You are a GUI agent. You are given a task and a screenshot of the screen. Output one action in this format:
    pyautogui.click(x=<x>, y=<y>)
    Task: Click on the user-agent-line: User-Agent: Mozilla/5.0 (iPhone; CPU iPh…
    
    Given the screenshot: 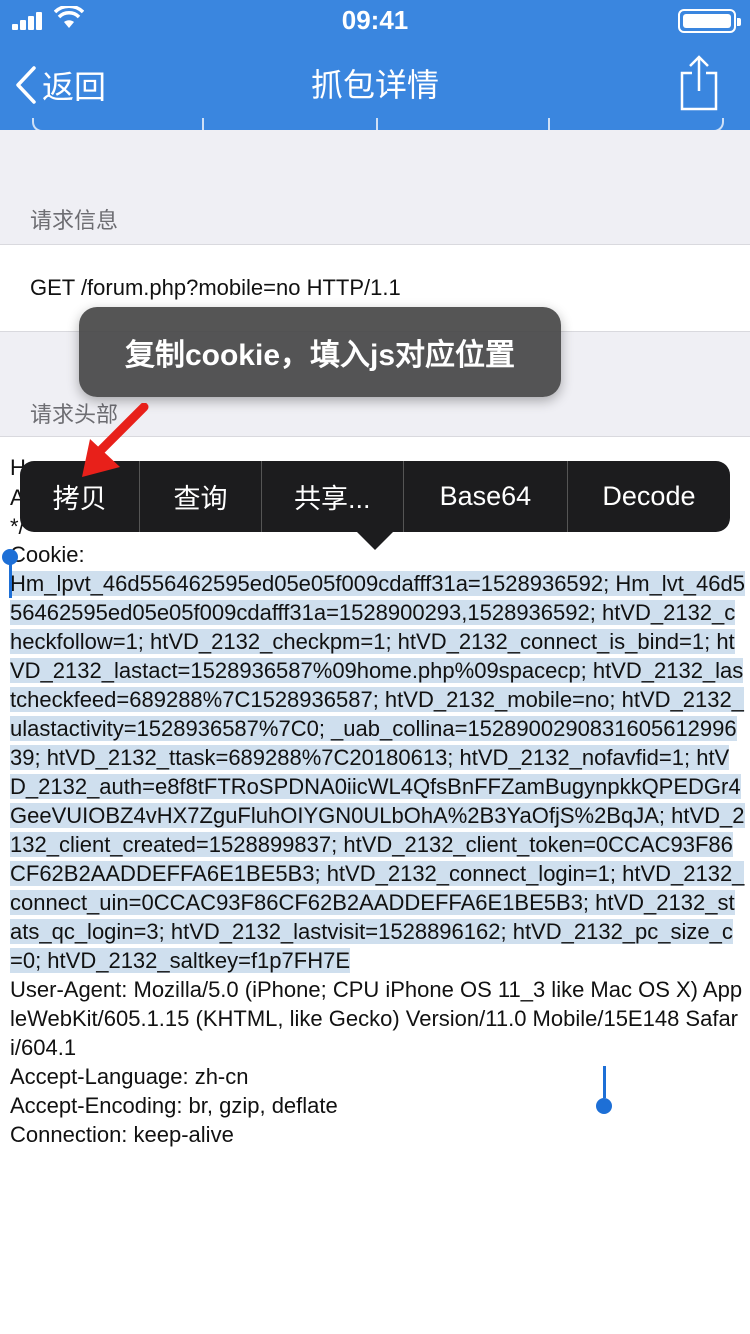 What is the action you would take?
    pyautogui.click(x=376, y=1018)
    